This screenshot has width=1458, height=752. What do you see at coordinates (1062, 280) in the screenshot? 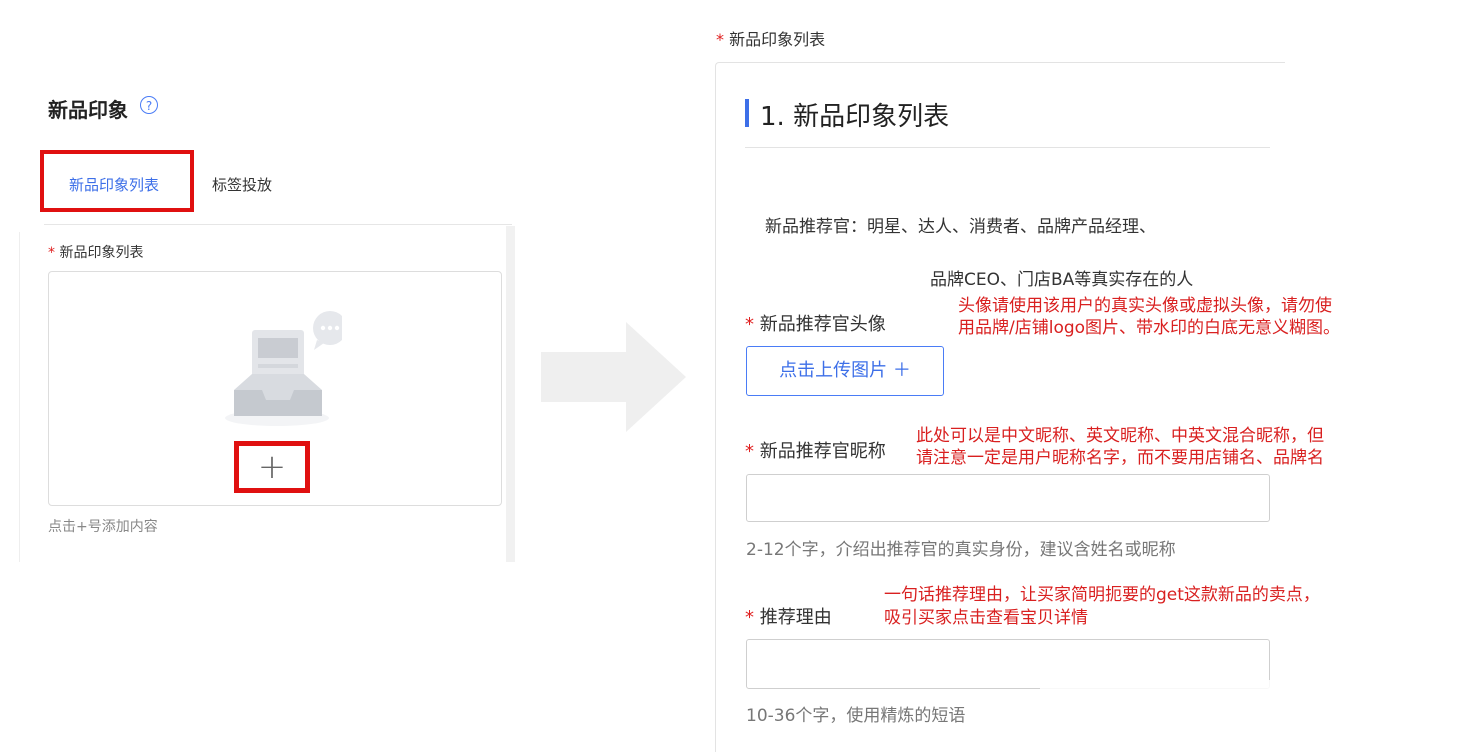
I see `description-line: 品牌CEO、门店BA等真实存在的人` at bounding box center [1062, 280].